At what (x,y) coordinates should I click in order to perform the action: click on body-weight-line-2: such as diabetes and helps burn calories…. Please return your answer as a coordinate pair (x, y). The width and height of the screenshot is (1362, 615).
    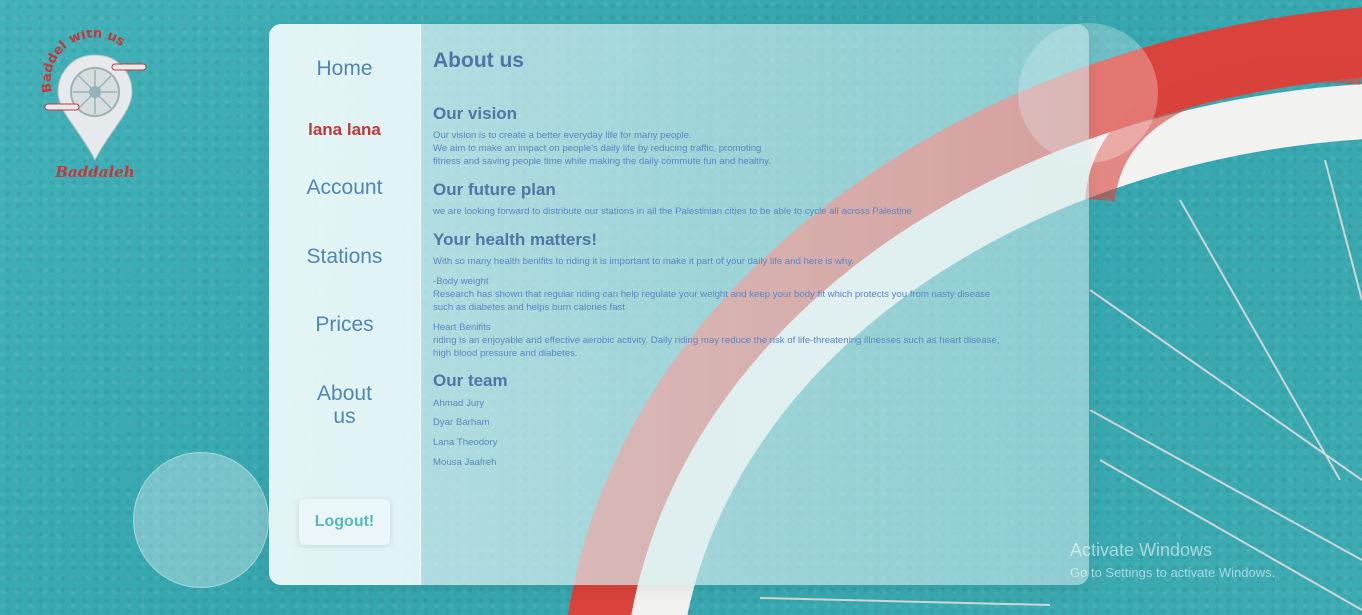
    Looking at the image, I should click on (529, 307).